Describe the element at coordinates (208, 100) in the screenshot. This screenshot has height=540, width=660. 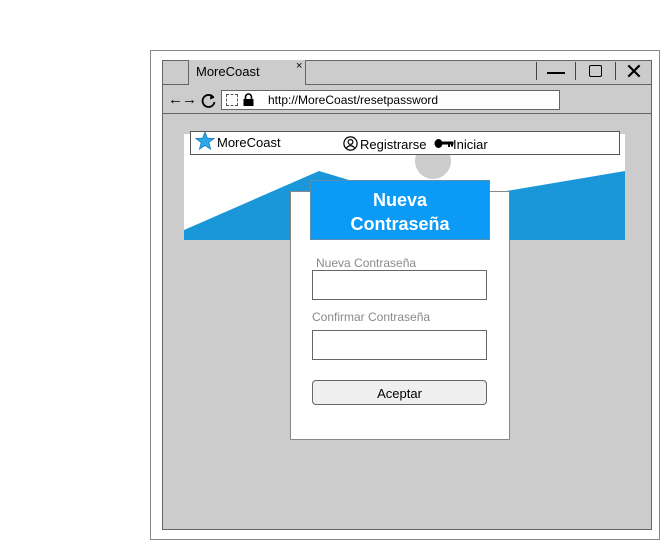
I see `reload-icon` at that location.